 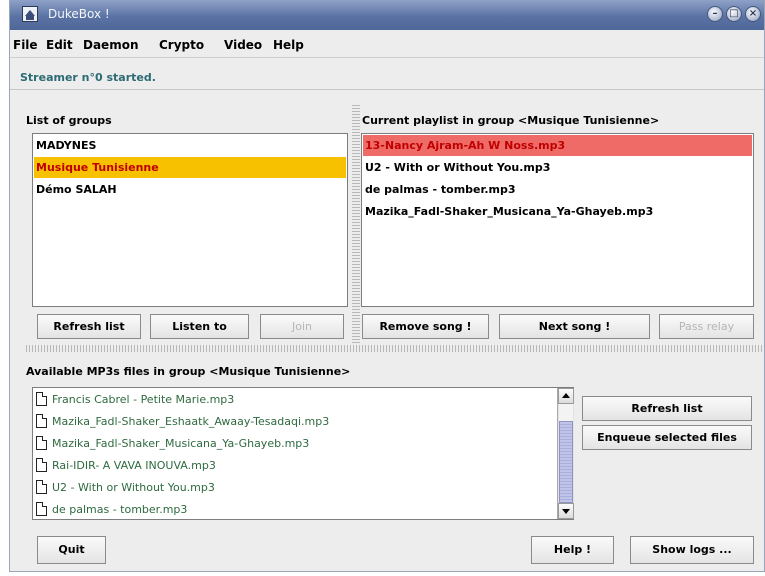 I want to click on scroll-track, so click(x=566, y=412).